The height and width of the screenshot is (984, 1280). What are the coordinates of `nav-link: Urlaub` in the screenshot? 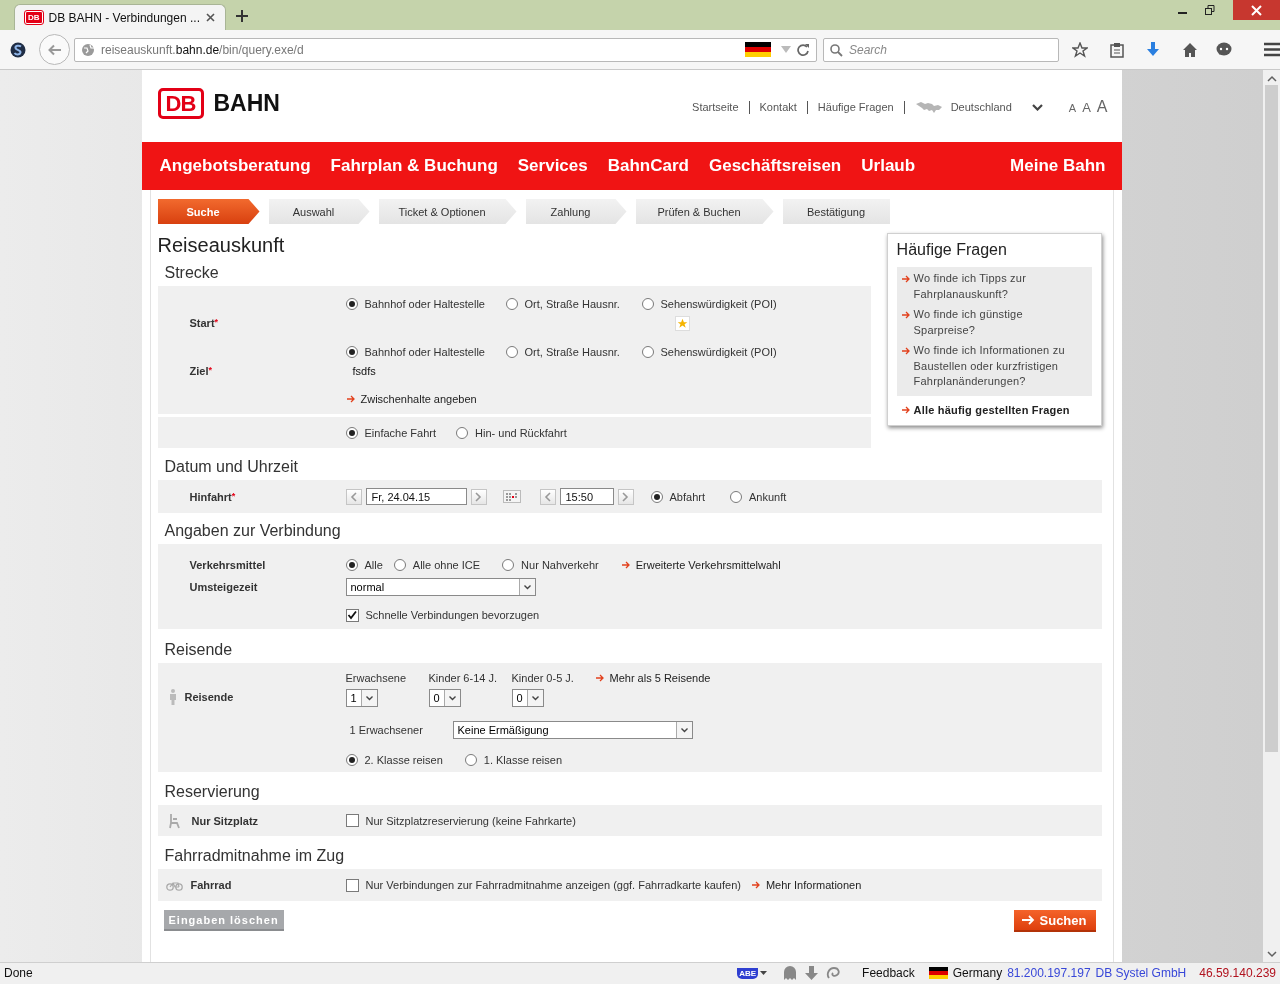 It's located at (888, 166).